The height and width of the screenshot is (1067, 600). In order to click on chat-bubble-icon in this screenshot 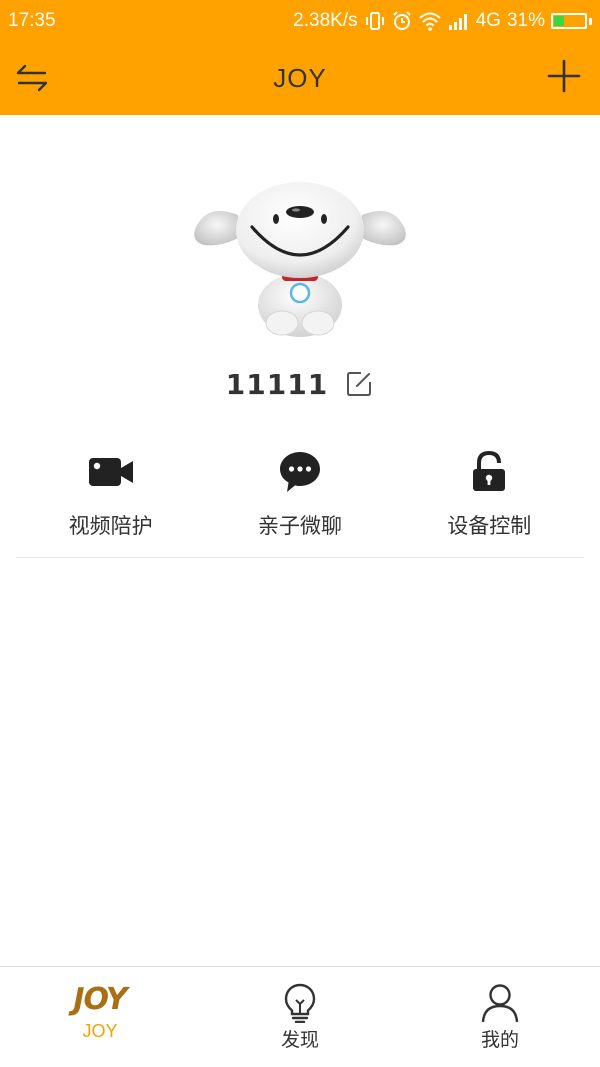, I will do `click(300, 472)`.